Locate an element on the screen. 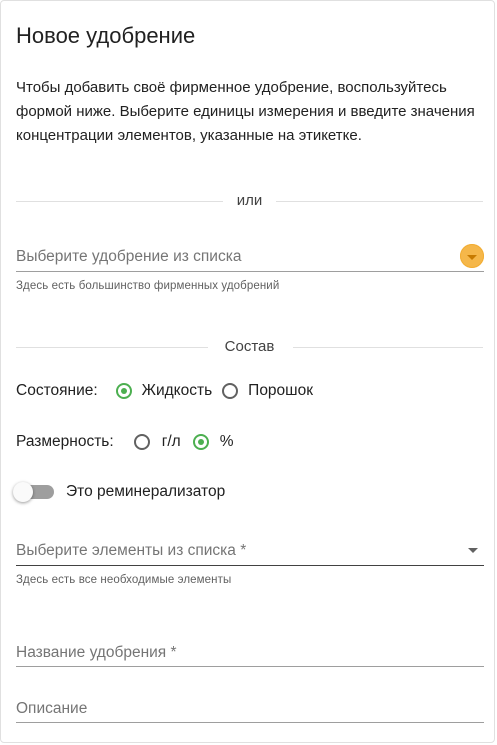  composition-heading: Состав is located at coordinates (249, 346).